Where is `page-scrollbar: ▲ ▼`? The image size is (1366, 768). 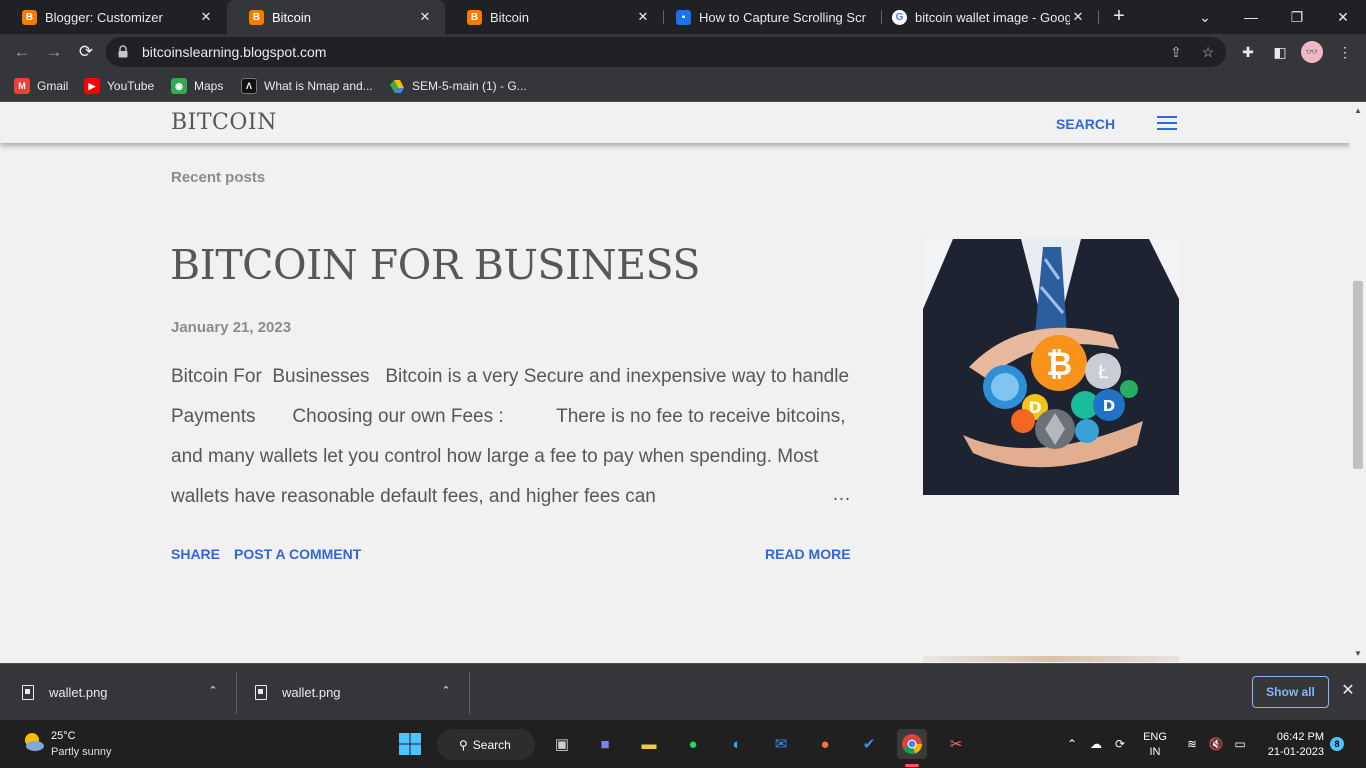 page-scrollbar: ▲ ▼ is located at coordinates (1358, 382).